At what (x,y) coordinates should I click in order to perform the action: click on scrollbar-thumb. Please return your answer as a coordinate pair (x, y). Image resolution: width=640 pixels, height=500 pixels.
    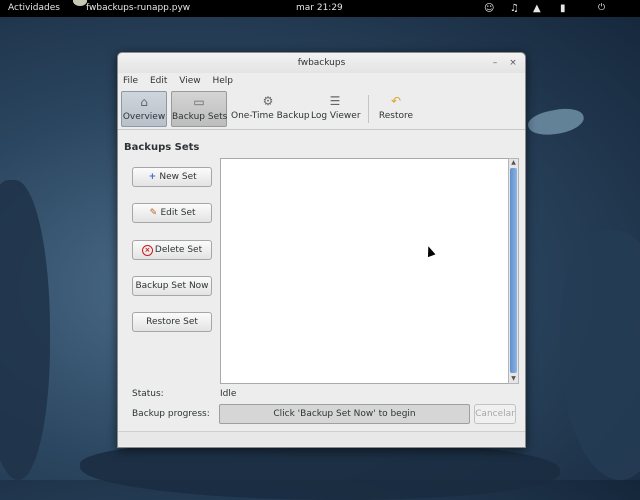
    Looking at the image, I should click on (513, 270).